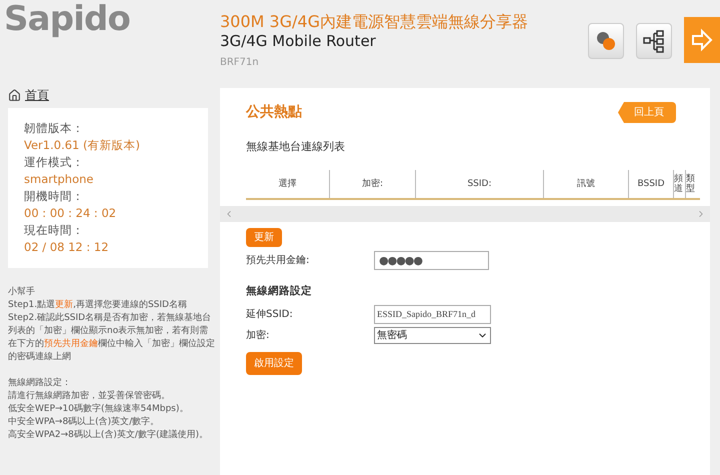  What do you see at coordinates (279, 291) in the screenshot?
I see `section-title: 無線網路設定` at bounding box center [279, 291].